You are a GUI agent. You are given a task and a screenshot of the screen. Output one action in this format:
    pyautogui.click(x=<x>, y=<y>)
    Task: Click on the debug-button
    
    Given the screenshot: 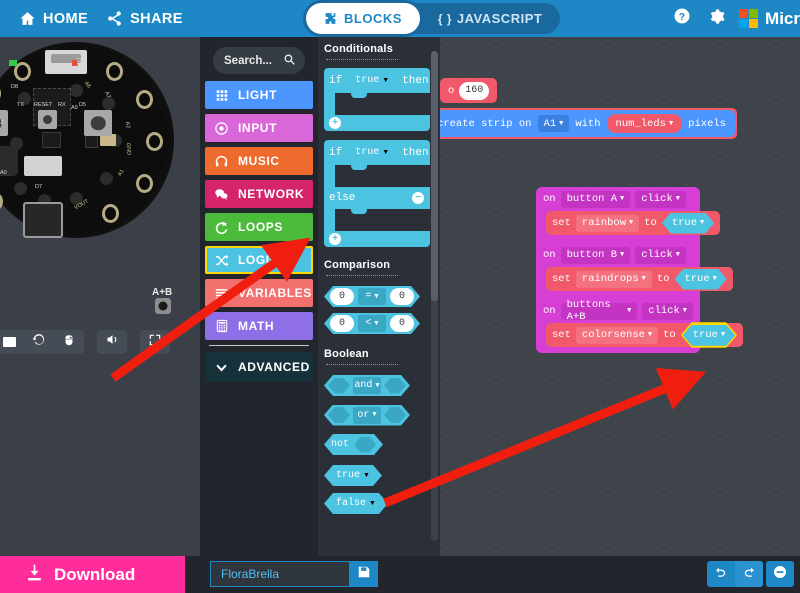 What is the action you would take?
    pyautogui.click(x=69, y=342)
    